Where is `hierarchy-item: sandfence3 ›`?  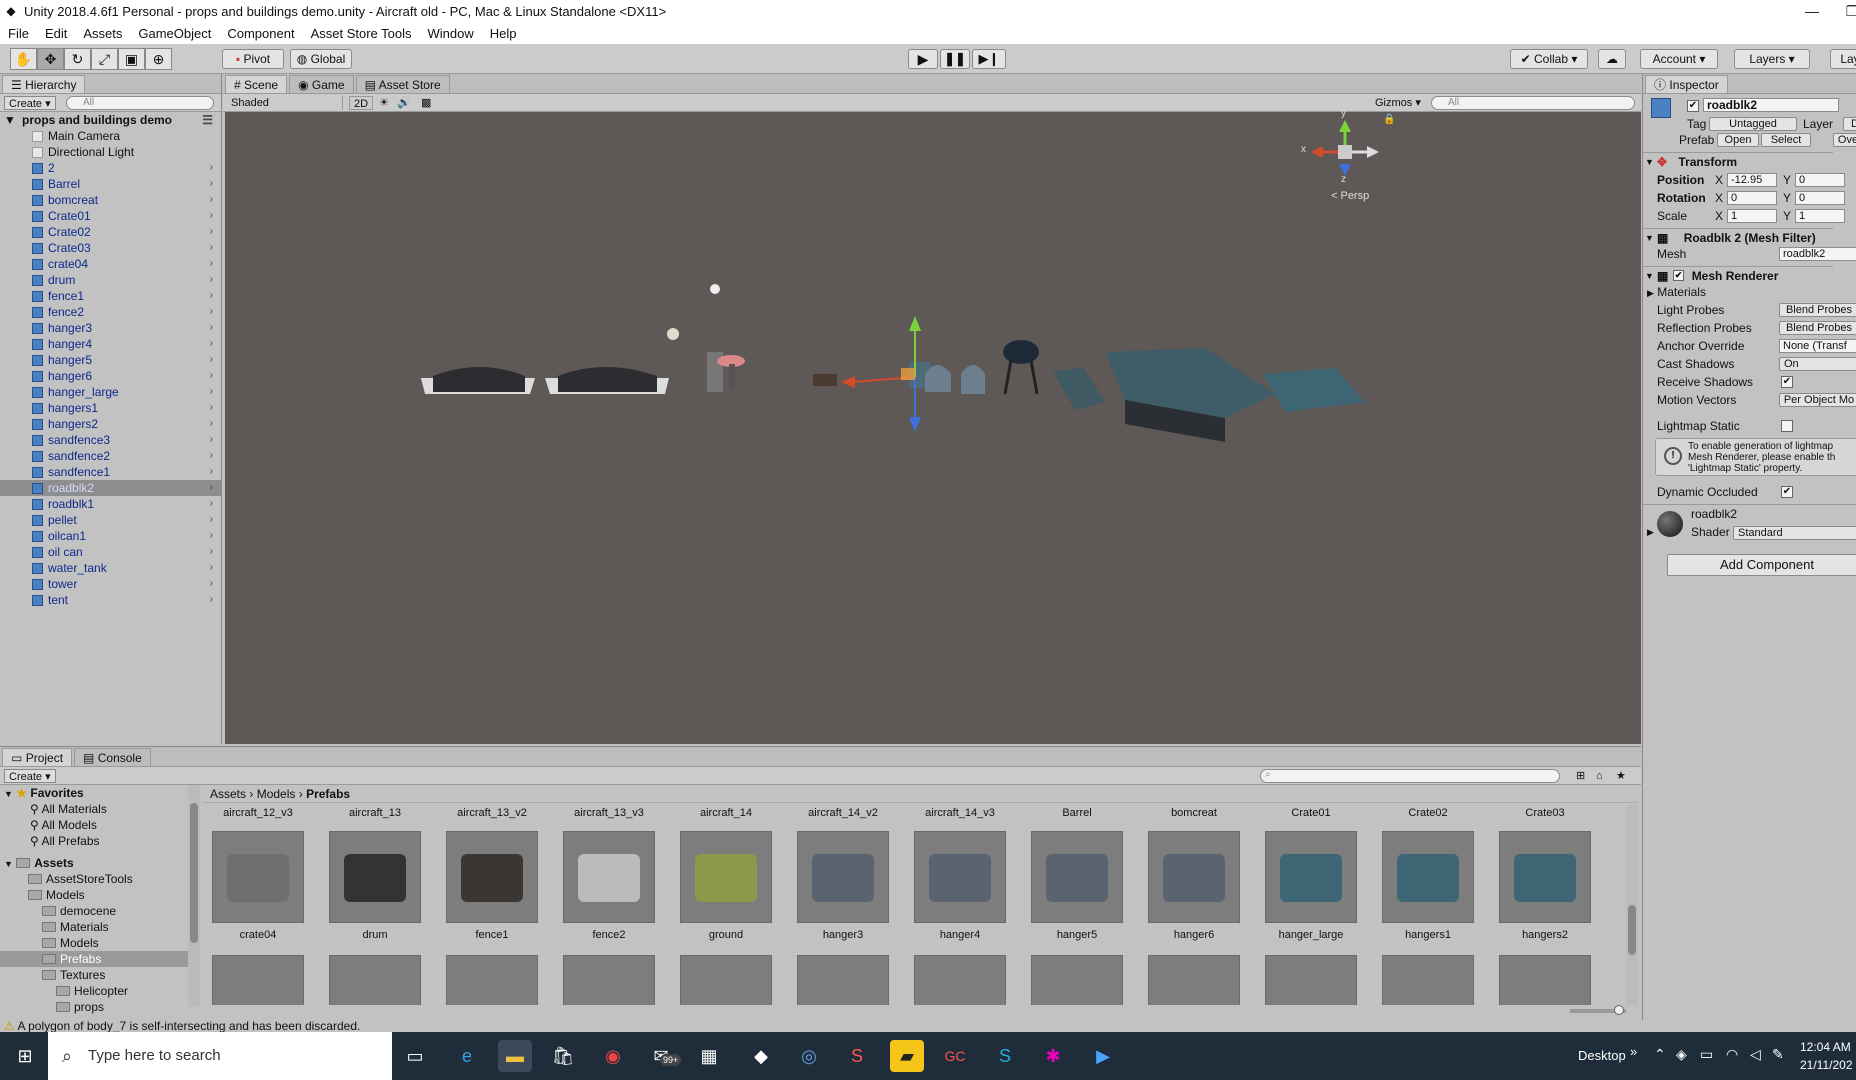 hierarchy-item: sandfence3 › is located at coordinates (110, 440).